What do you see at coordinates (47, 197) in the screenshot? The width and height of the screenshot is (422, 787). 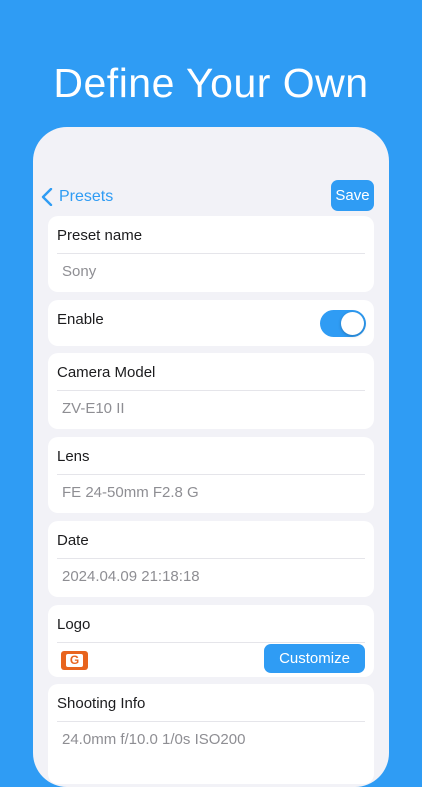 I see `chevron-left-icon` at bounding box center [47, 197].